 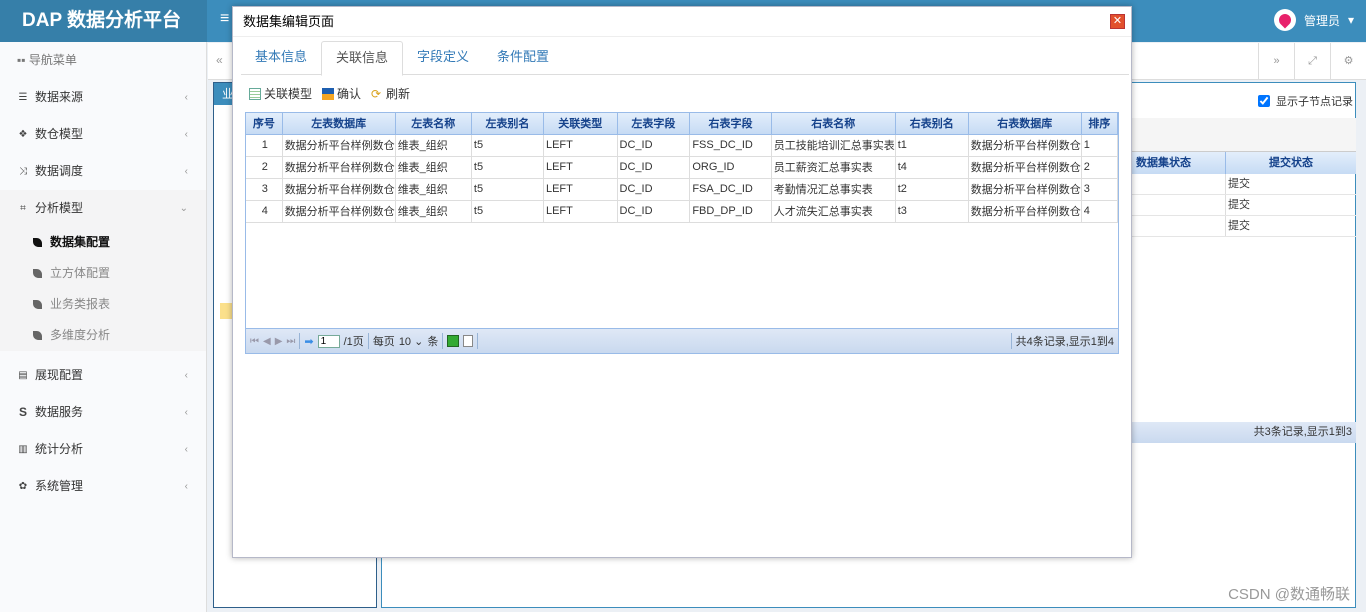 I want to click on table-cell: 2, so click(x=1100, y=167).